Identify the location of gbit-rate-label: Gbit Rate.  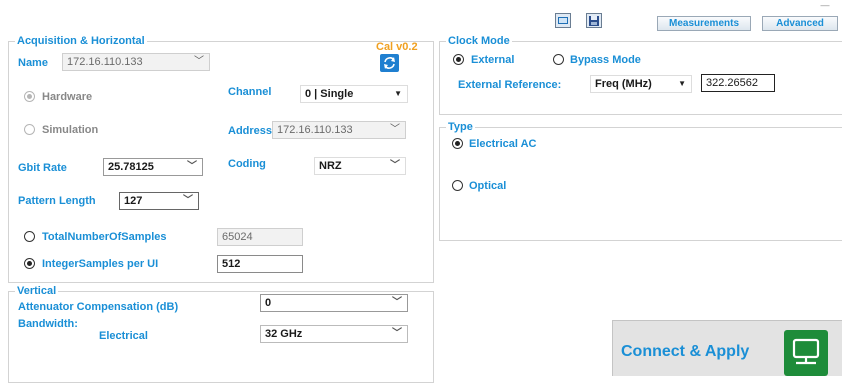
(42, 168).